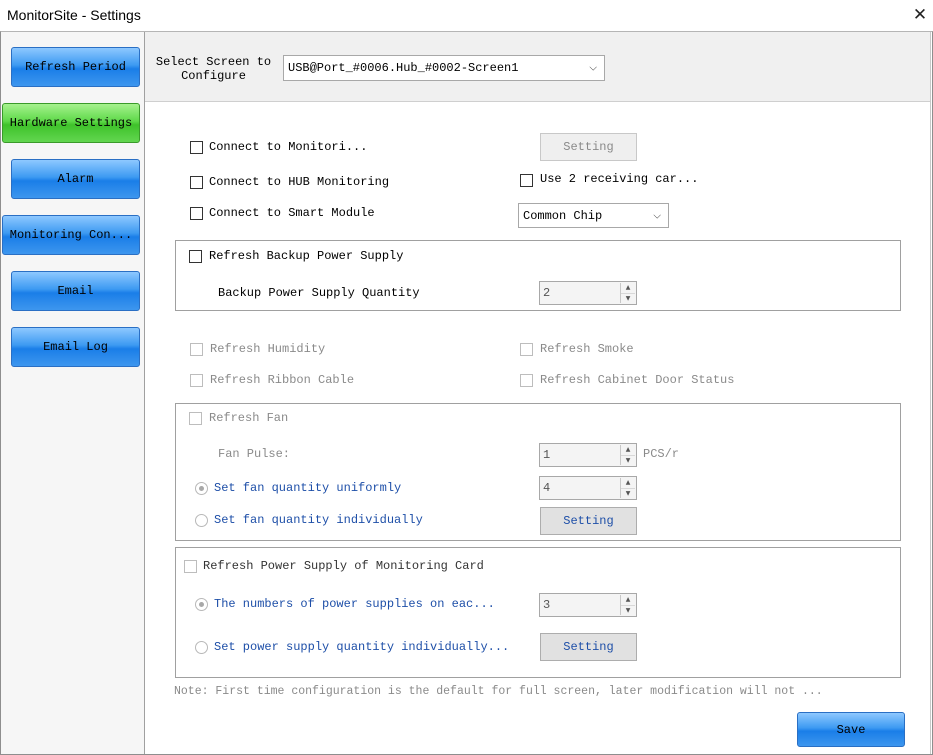  What do you see at coordinates (75, 179) in the screenshot?
I see `sidebar-item-alarm: Alarm` at bounding box center [75, 179].